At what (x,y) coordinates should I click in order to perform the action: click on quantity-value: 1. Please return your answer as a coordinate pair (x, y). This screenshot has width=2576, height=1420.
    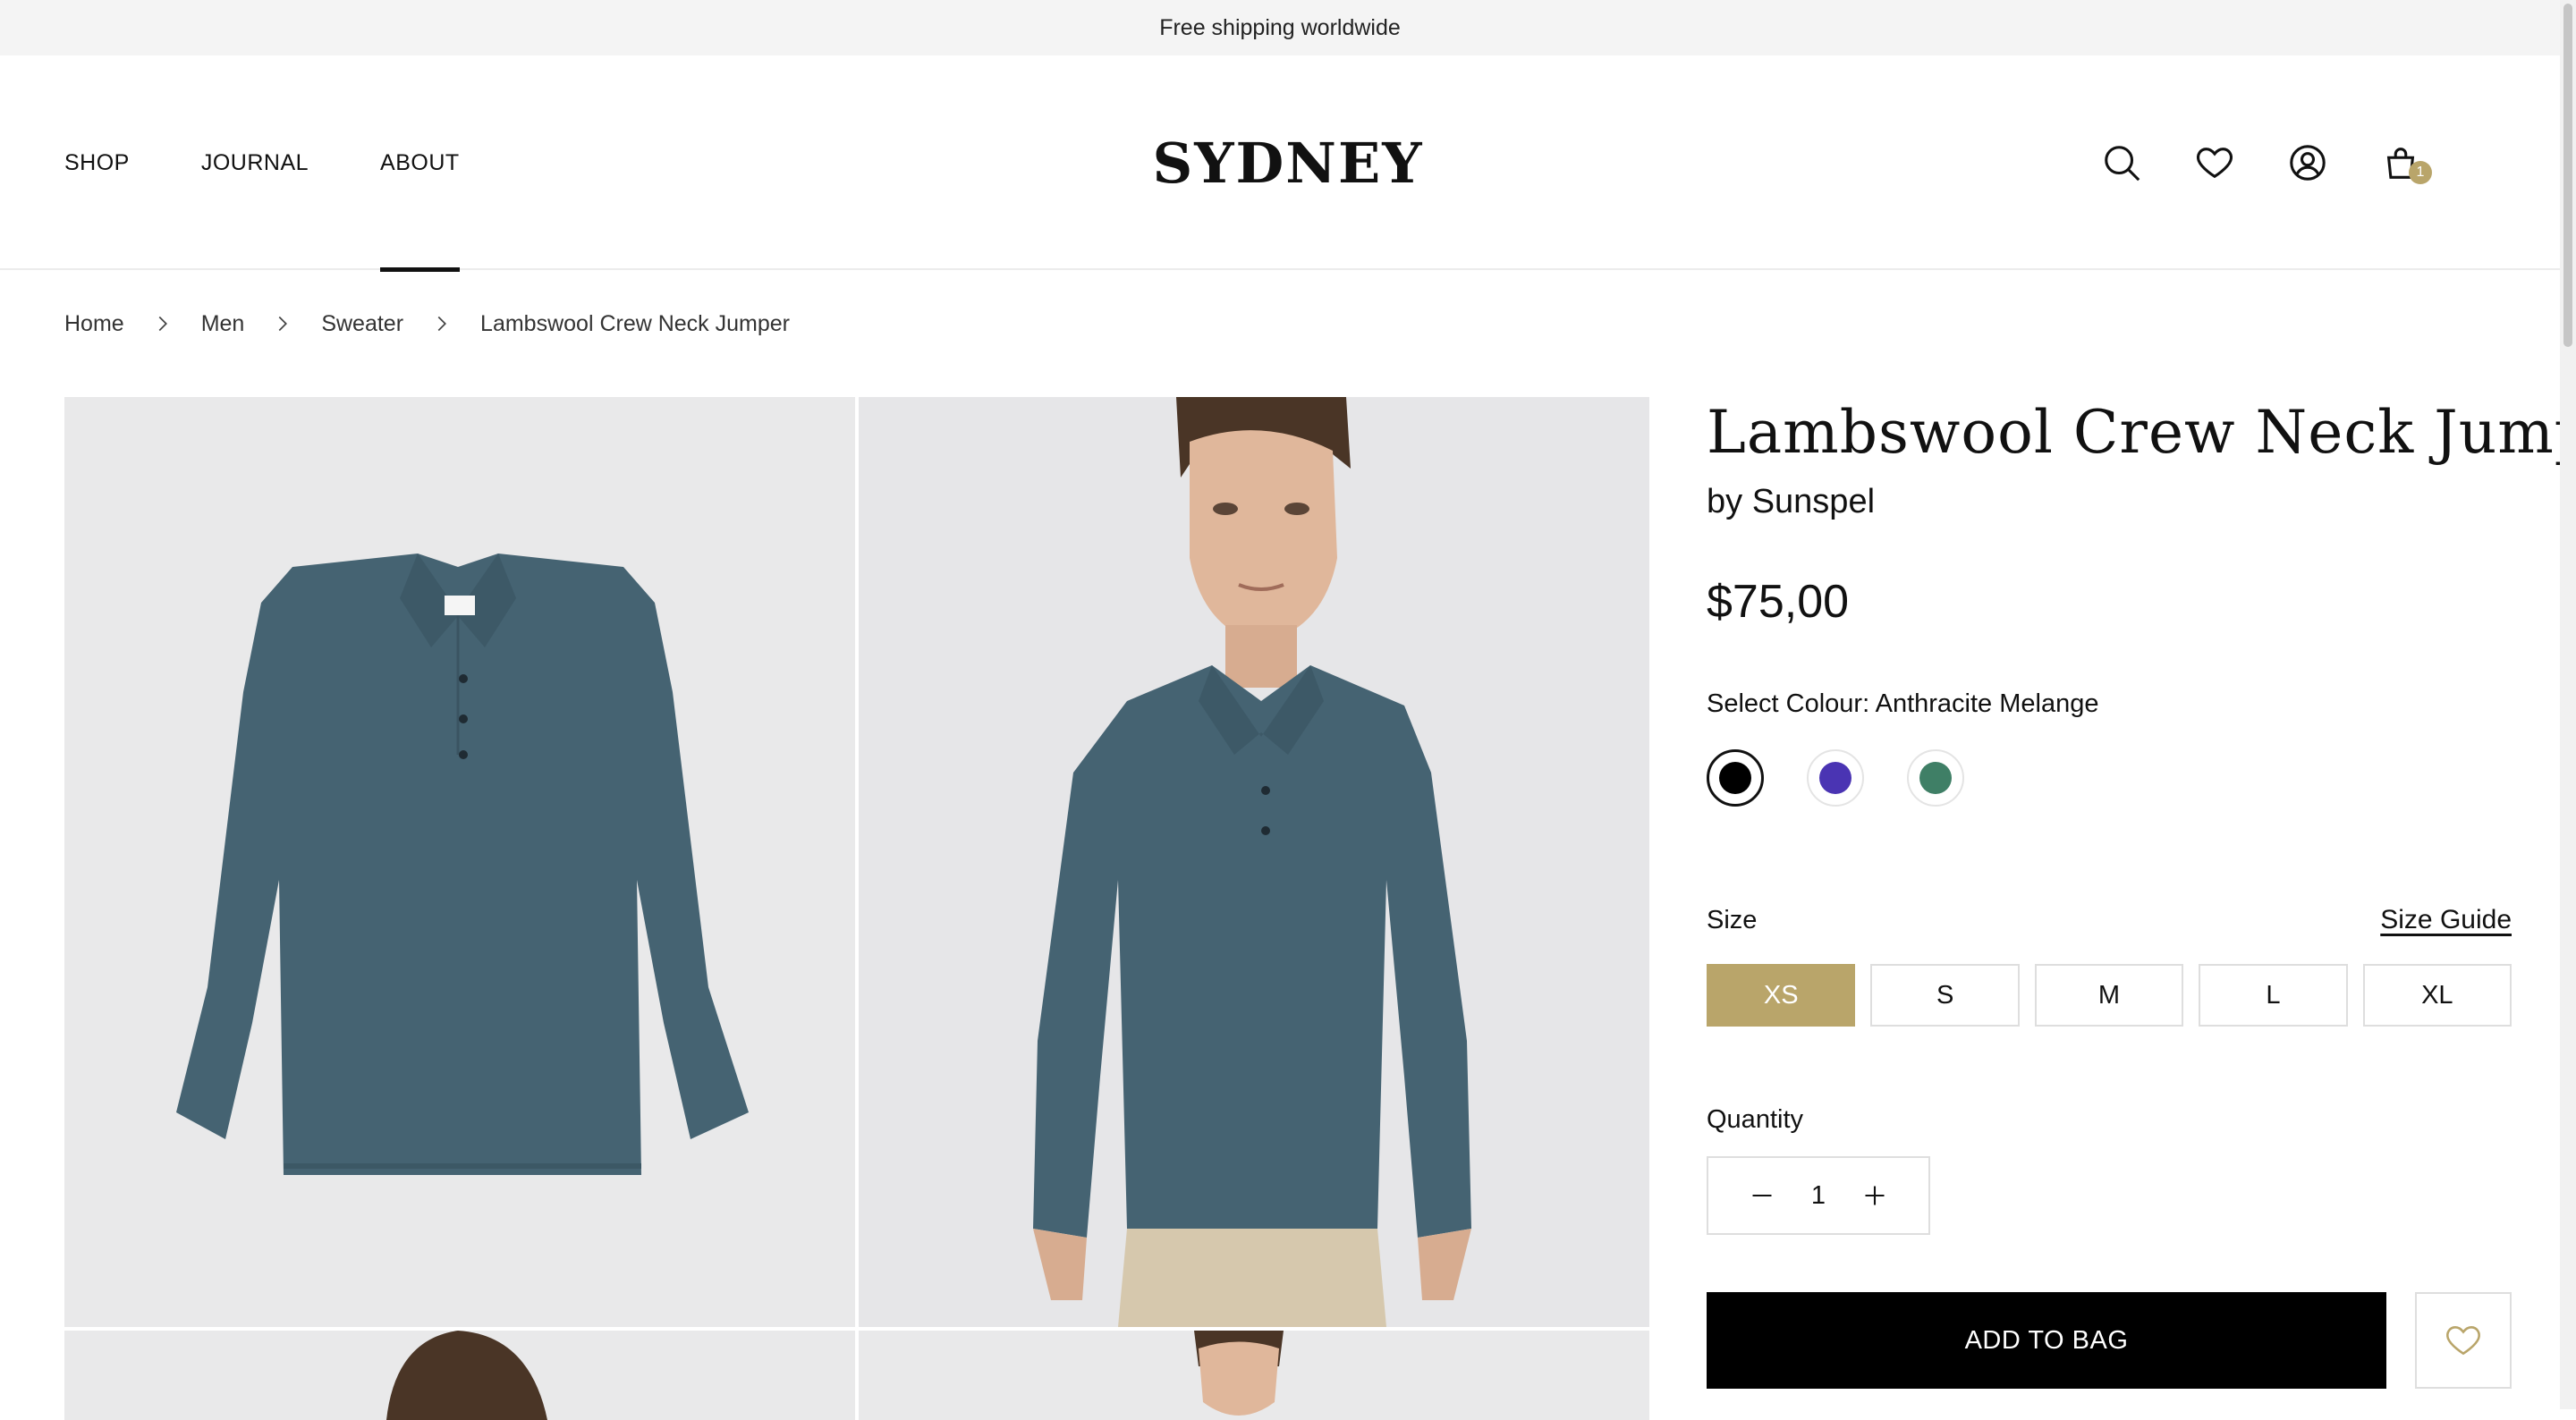
    Looking at the image, I should click on (1818, 1196).